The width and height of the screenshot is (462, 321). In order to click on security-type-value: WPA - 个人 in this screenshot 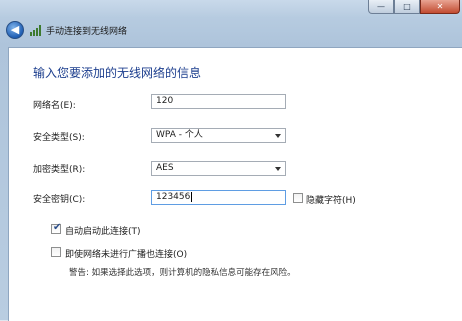, I will do `click(179, 135)`.